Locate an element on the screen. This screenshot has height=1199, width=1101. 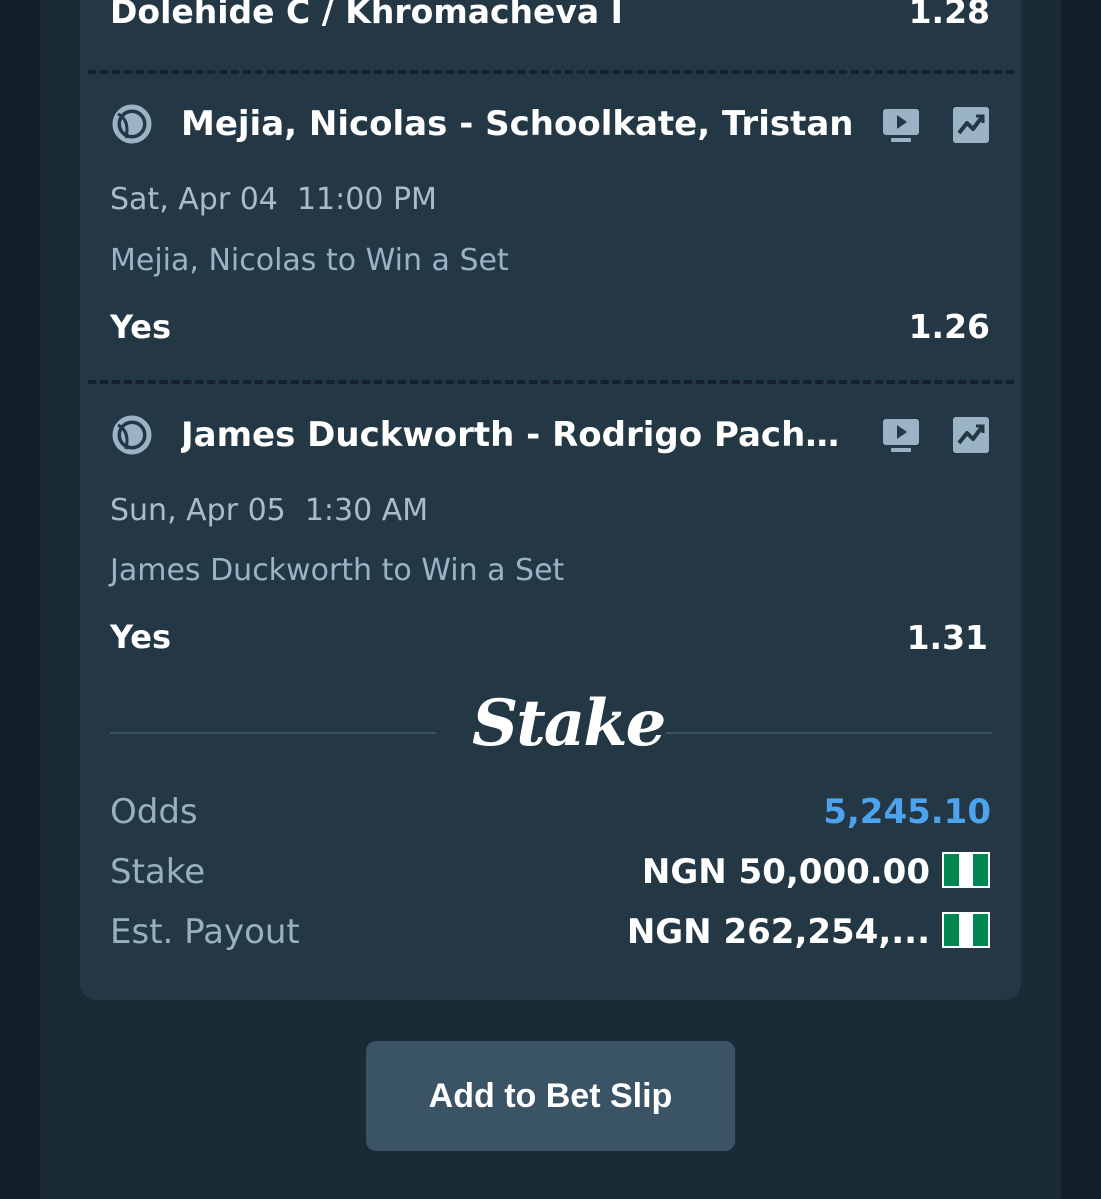
total-odds: 5,245.10 is located at coordinates (907, 812).